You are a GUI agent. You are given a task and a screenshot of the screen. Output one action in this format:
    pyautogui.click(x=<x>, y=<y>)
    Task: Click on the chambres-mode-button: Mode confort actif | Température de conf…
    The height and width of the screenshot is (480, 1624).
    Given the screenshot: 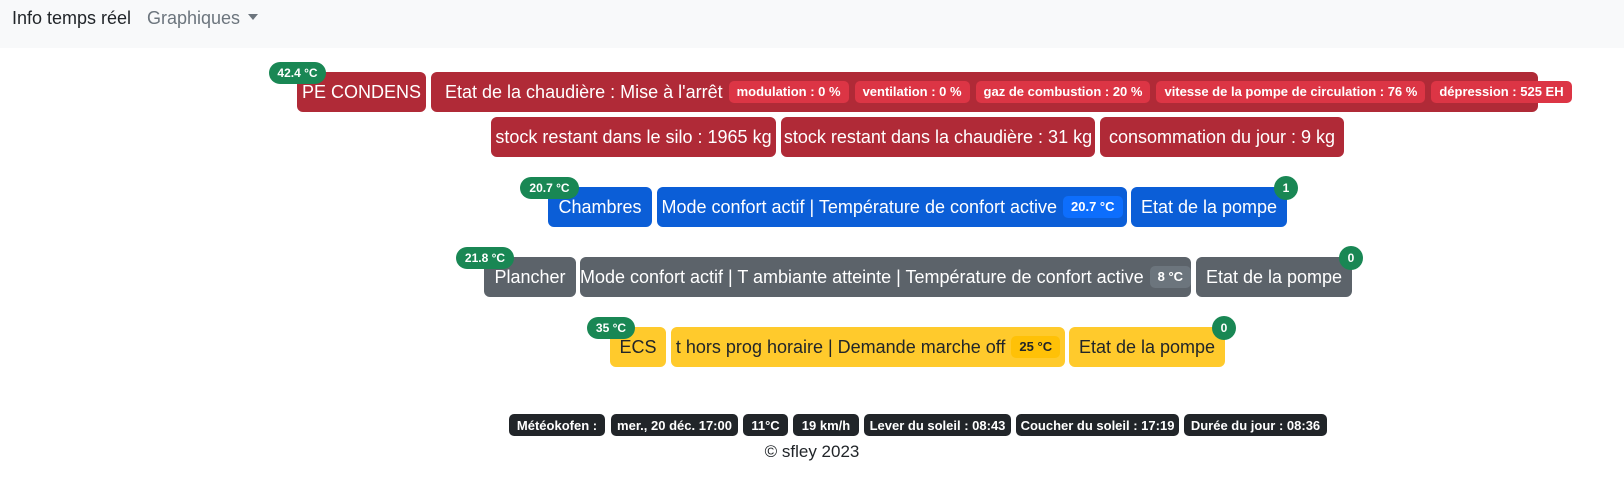 What is the action you would take?
    pyautogui.click(x=892, y=207)
    